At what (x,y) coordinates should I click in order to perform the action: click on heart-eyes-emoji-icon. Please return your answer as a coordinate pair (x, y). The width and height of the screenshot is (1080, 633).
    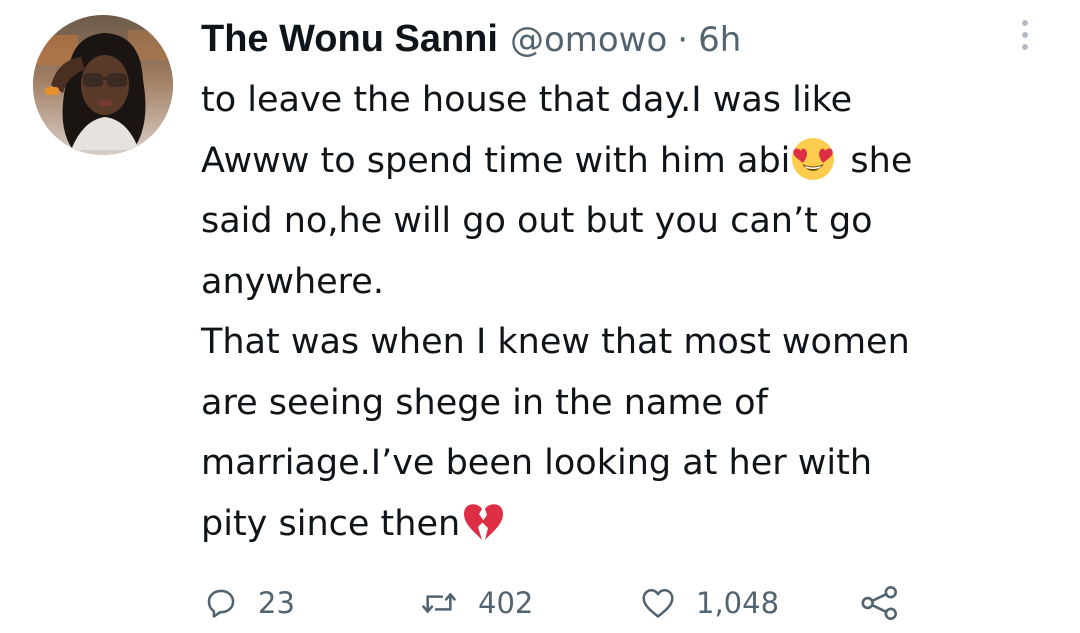
    Looking at the image, I should click on (813, 158).